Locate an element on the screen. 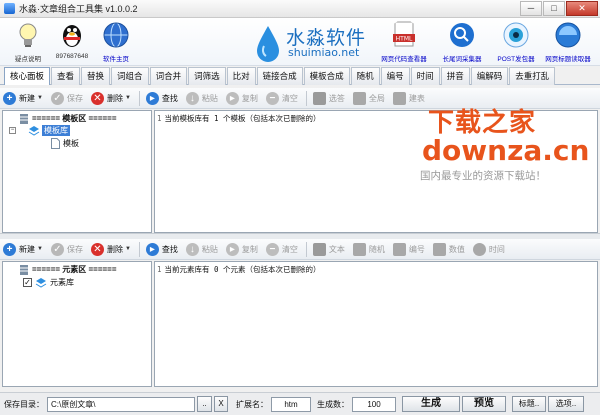 Image resolution: width=600 pixels, height=415 pixels. element-delete-button: ✕ 删除 ▼ is located at coordinates (111, 249).